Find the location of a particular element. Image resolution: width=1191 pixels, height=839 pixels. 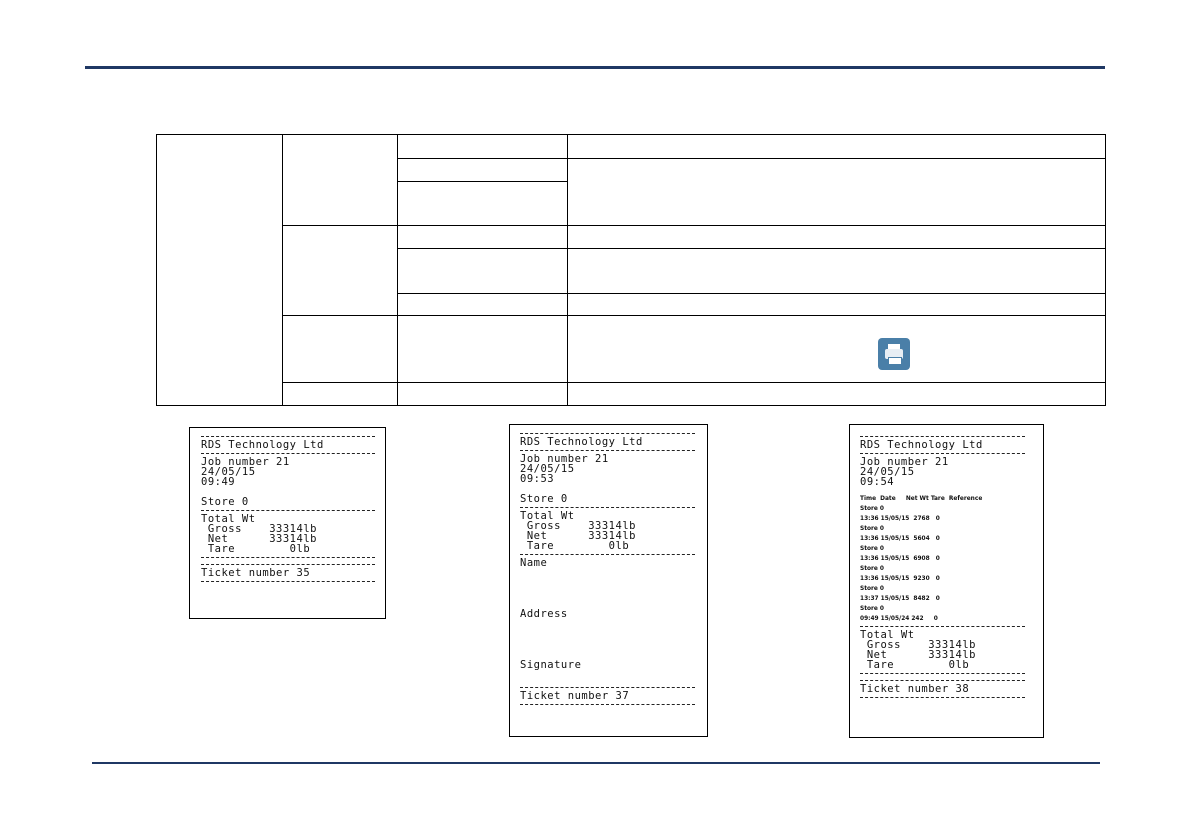

ticket-time: 09:53 is located at coordinates (537, 479).